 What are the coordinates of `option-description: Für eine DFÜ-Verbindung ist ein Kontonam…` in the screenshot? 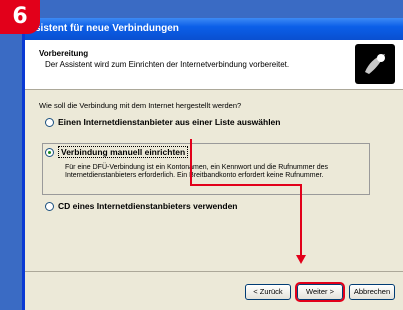 It's located at (197, 171).